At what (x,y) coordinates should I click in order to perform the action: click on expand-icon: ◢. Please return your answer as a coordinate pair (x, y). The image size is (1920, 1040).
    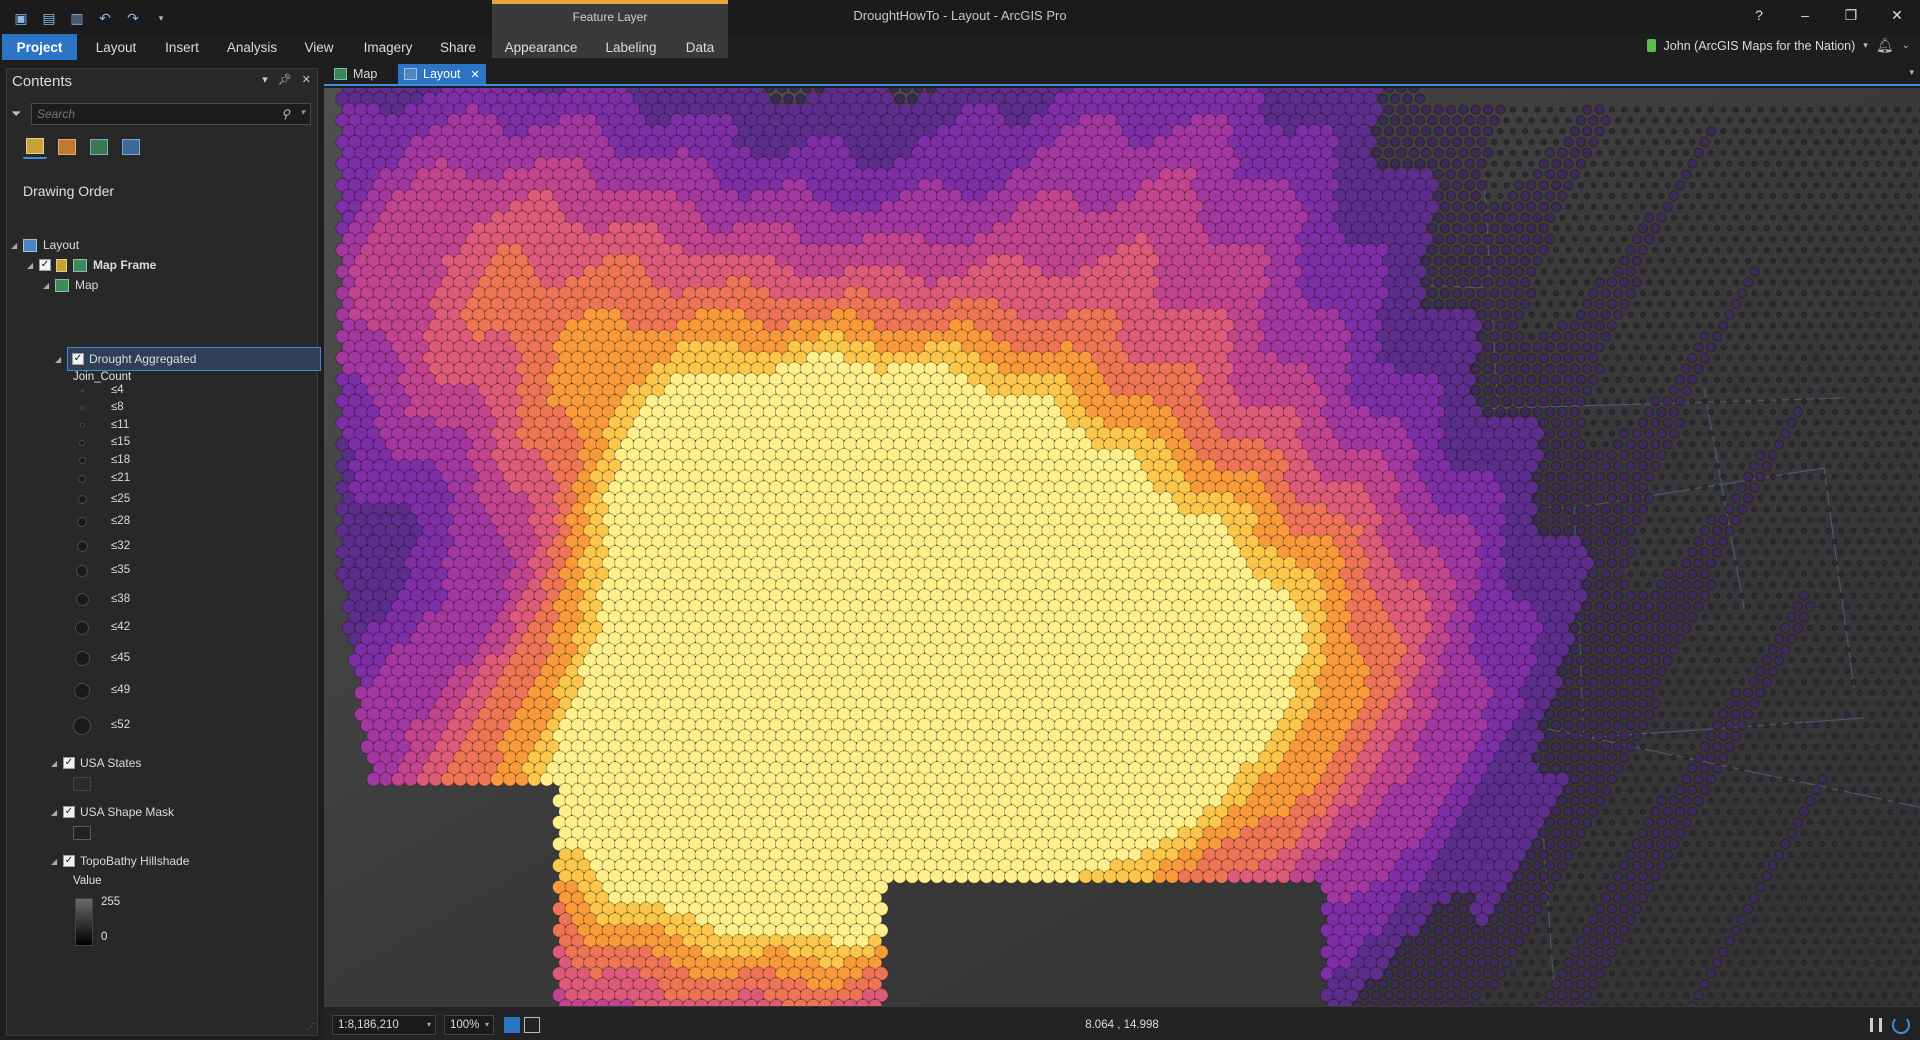
    Looking at the image, I should click on (17, 245).